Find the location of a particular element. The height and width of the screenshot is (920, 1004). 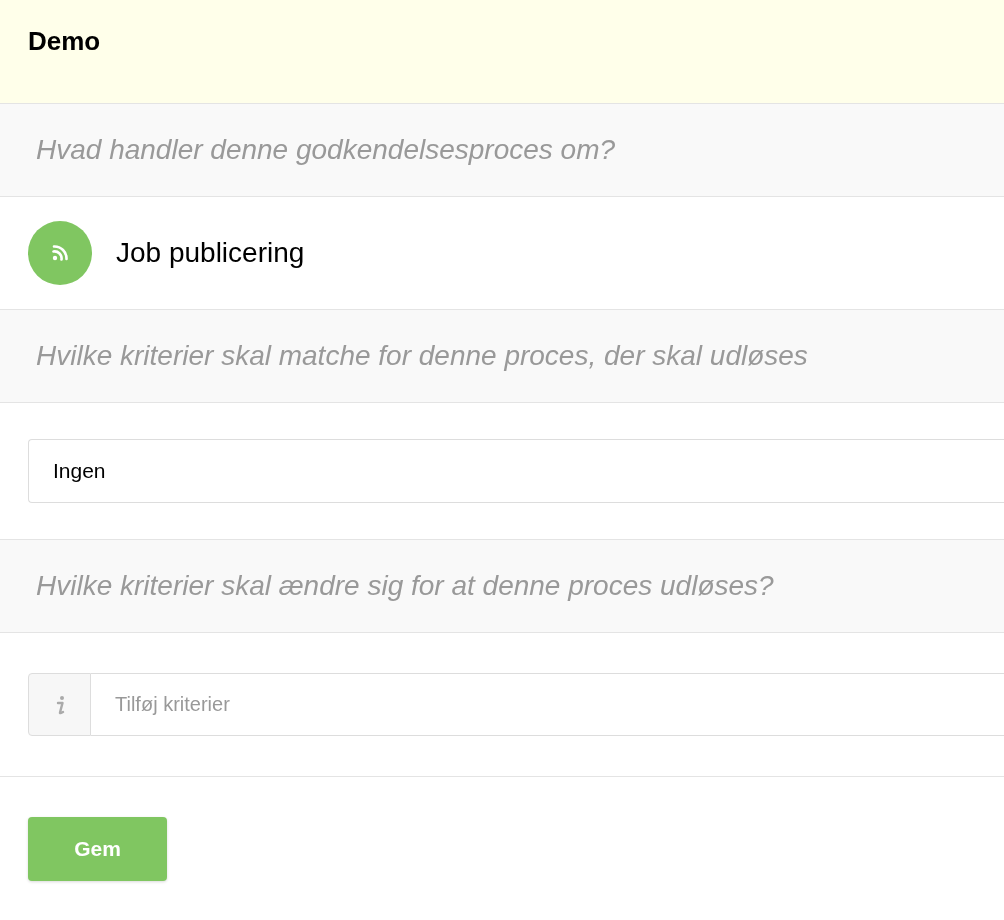

criteria-select: Ingen is located at coordinates (516, 471).